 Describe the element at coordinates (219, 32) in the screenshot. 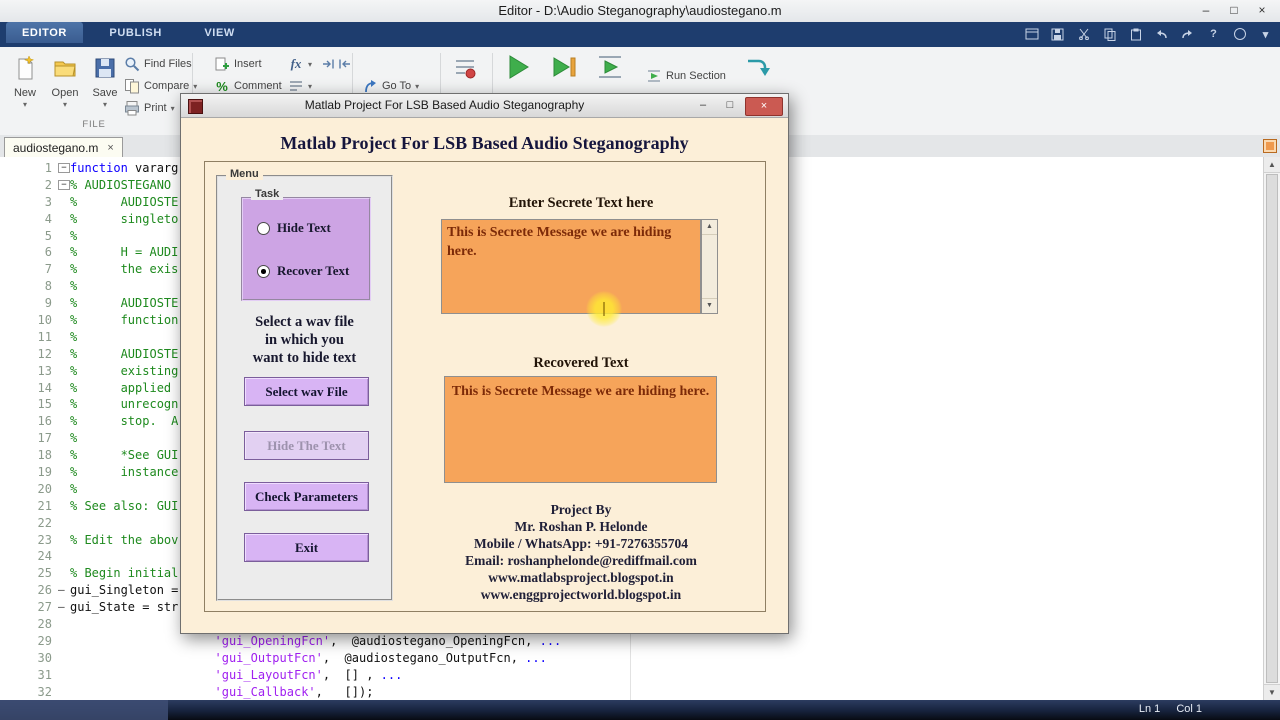

I see `tab-view: VIEW` at that location.